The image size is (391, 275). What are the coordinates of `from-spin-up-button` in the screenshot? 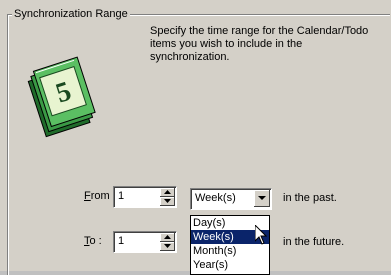 It's located at (167, 192).